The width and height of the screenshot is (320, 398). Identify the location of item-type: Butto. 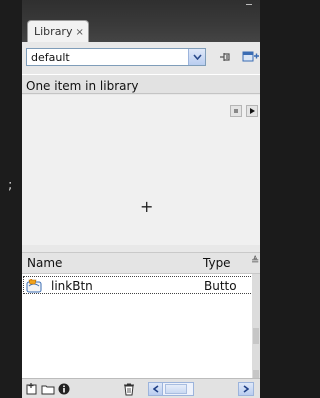
(220, 286).